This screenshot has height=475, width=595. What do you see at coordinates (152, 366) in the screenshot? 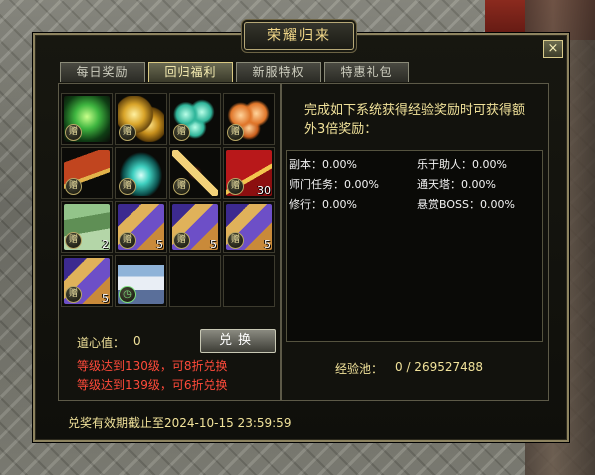
I see `exchange-rule-130: 等级达到130级，可8折兑换` at bounding box center [152, 366].